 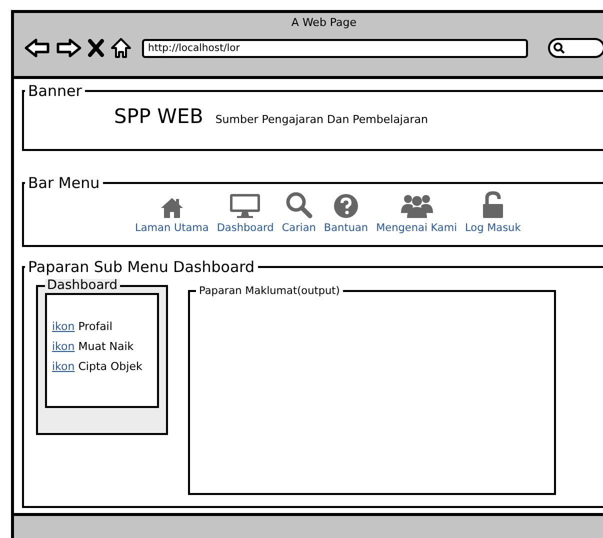 I want to click on site-title: SPP WEB, so click(x=159, y=116).